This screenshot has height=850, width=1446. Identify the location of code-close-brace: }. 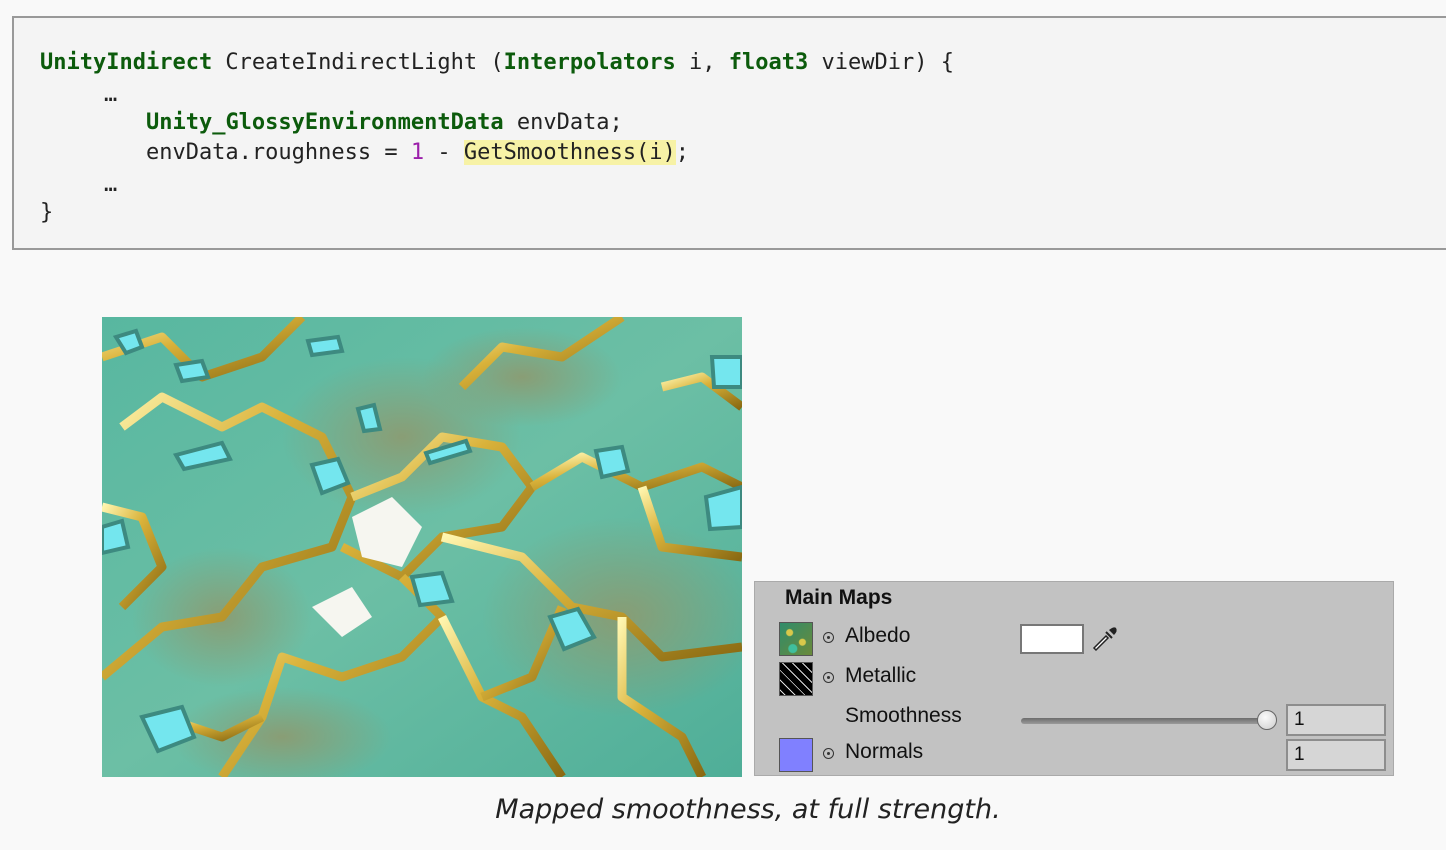
(47, 212).